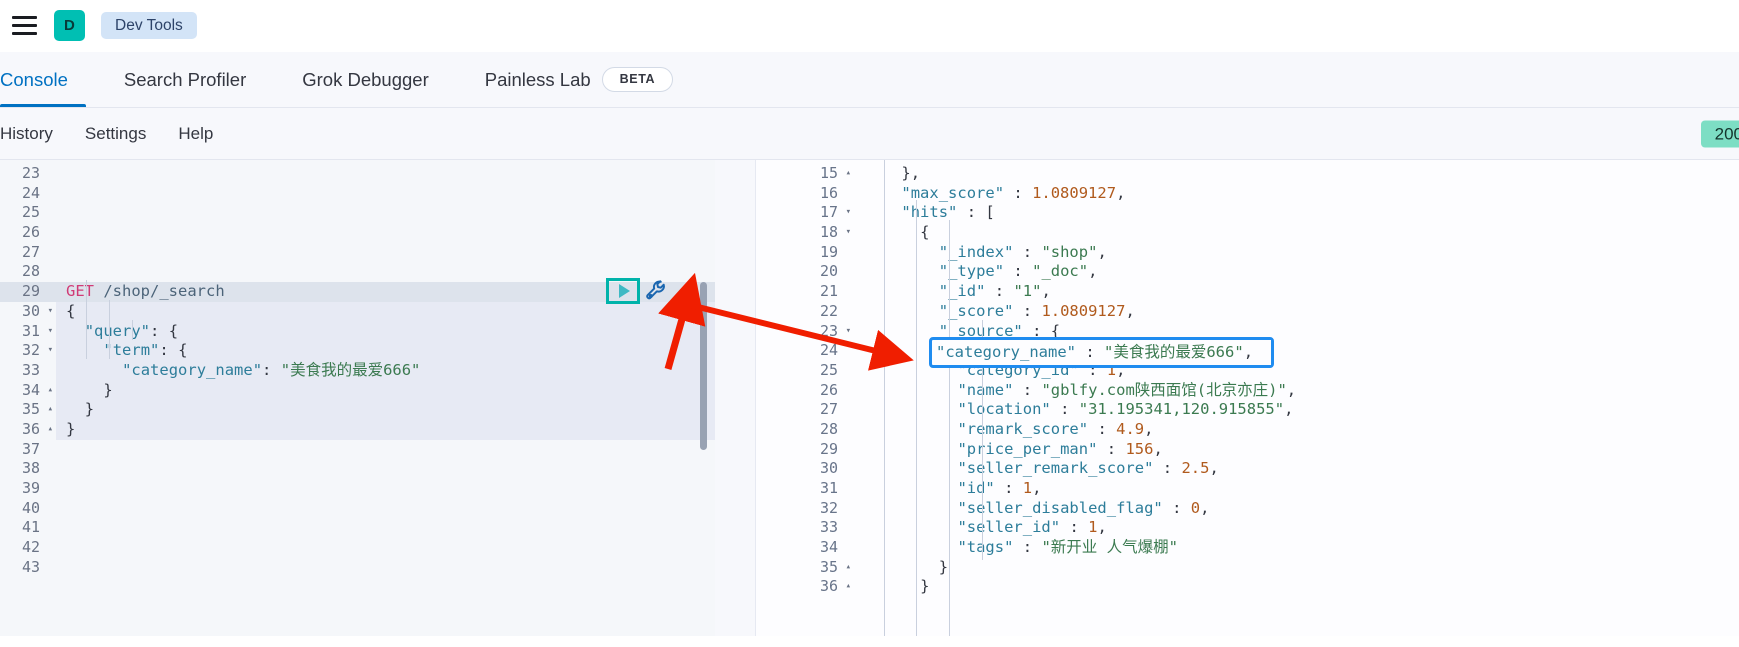  I want to click on code-line: "query": {, so click(385, 331).